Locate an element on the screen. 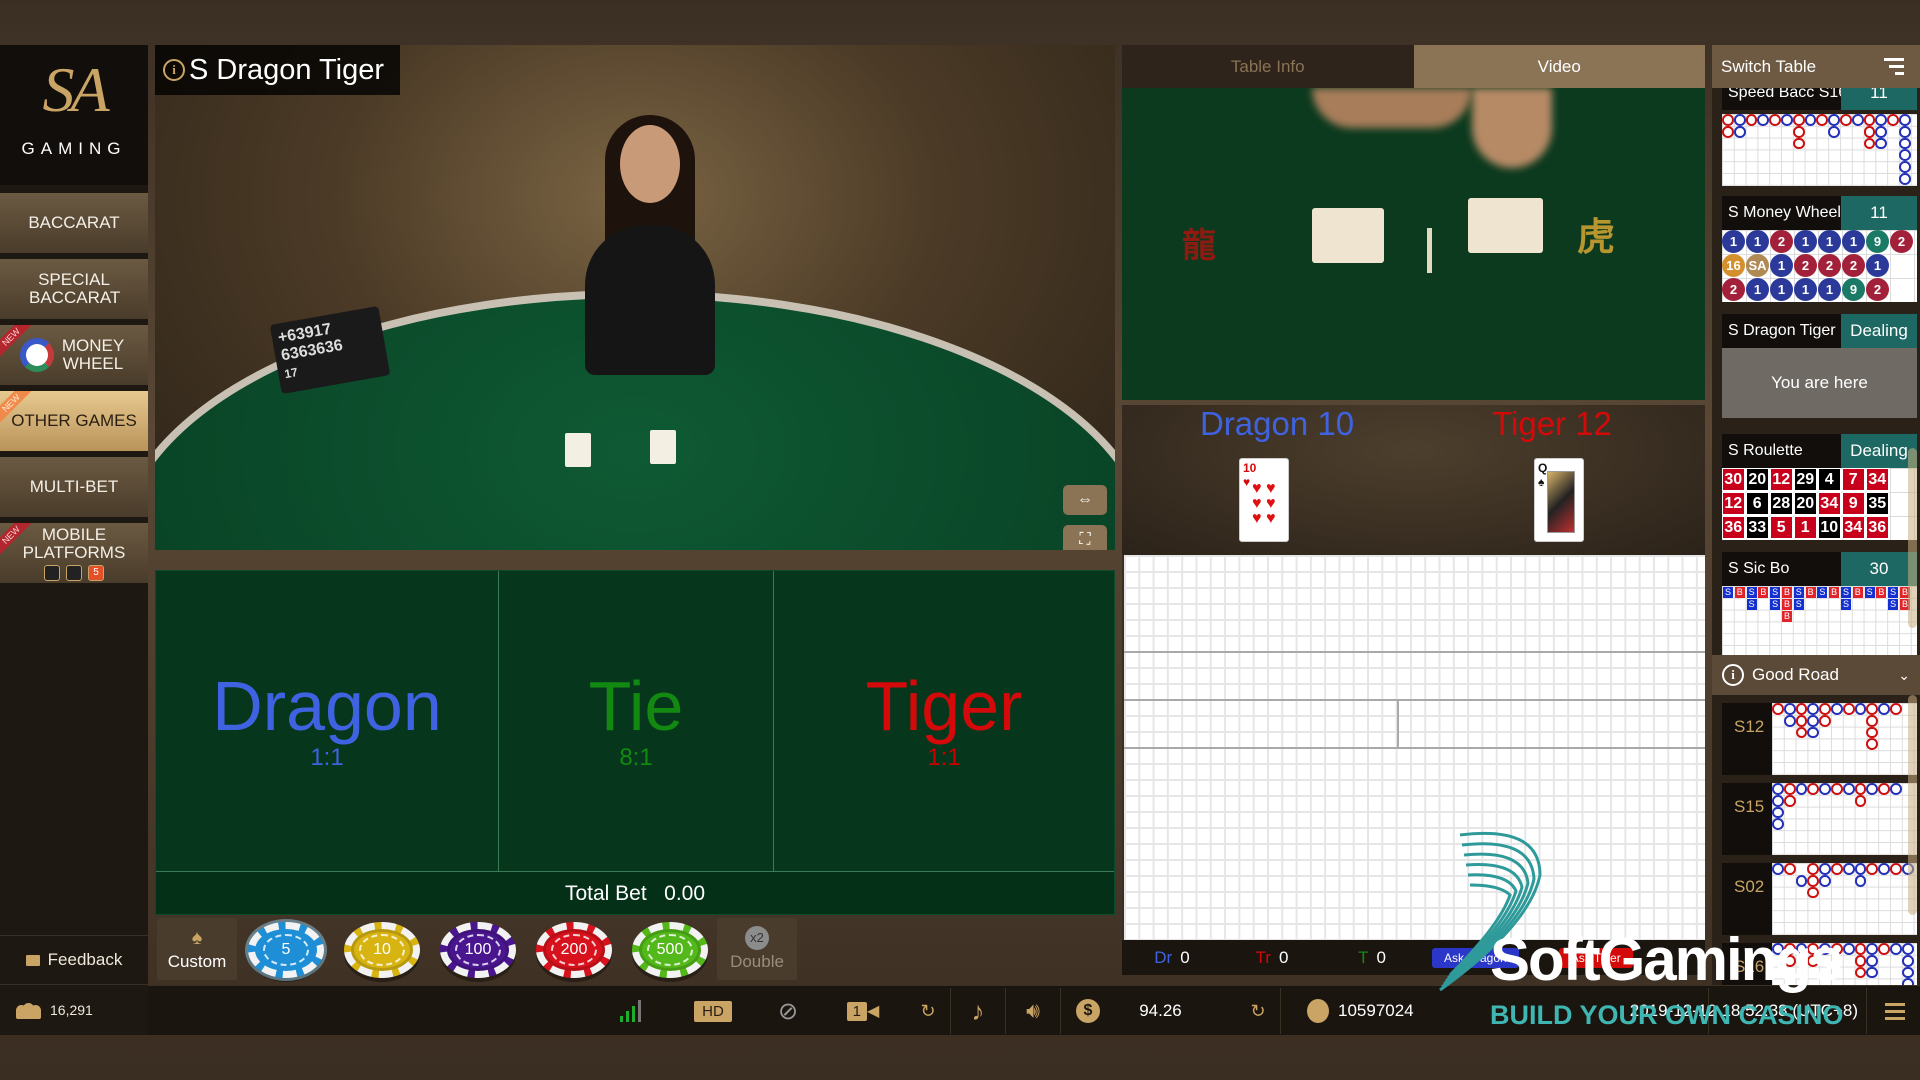 The image size is (1920, 1080). sort-icon is located at coordinates (1894, 66).